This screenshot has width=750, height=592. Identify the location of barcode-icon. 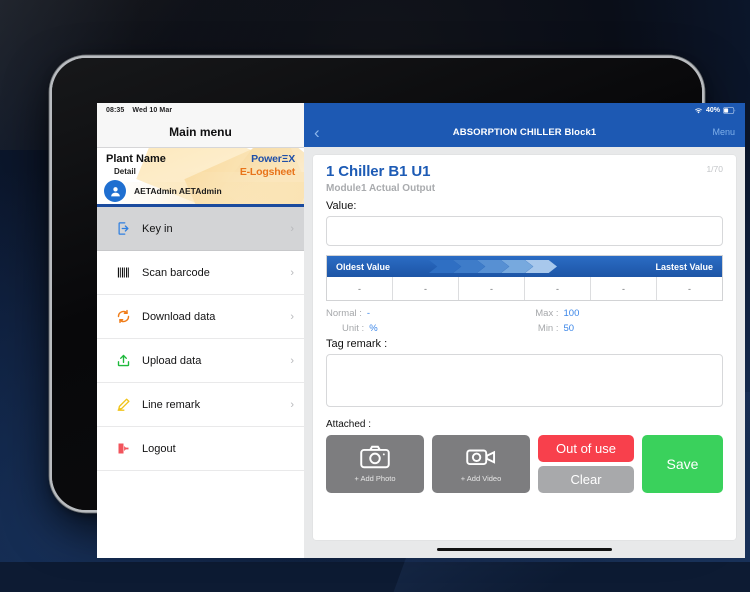
(123, 272).